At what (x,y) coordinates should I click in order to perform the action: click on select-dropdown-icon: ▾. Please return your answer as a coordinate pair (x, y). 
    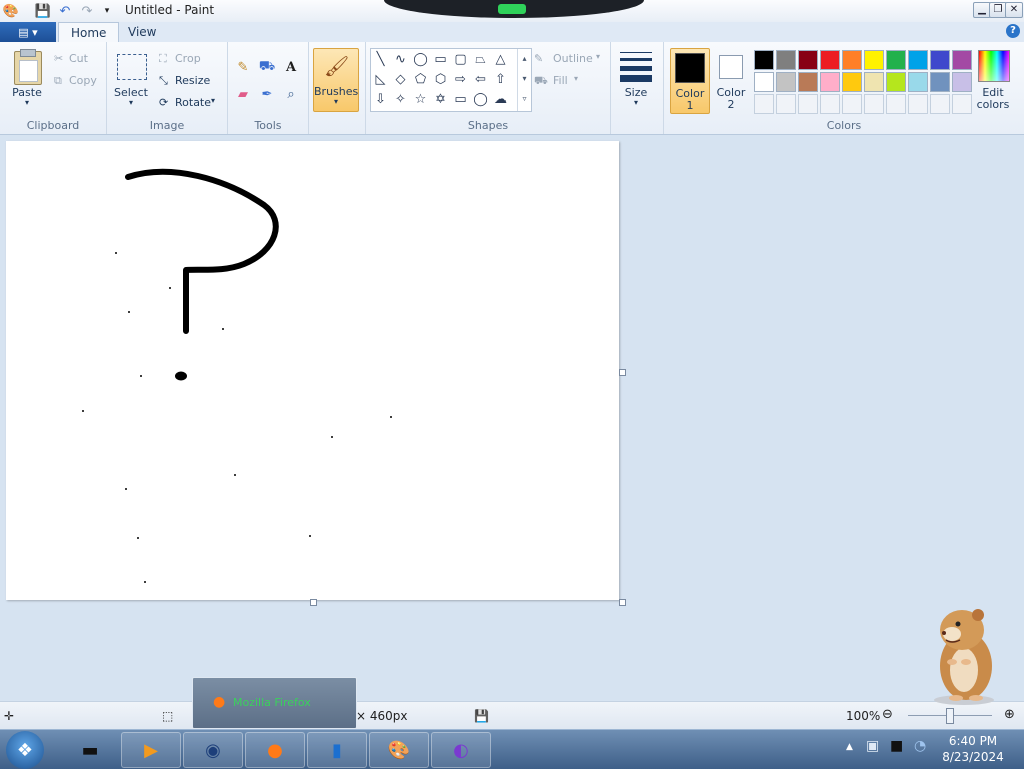
    Looking at the image, I should click on (131, 102).